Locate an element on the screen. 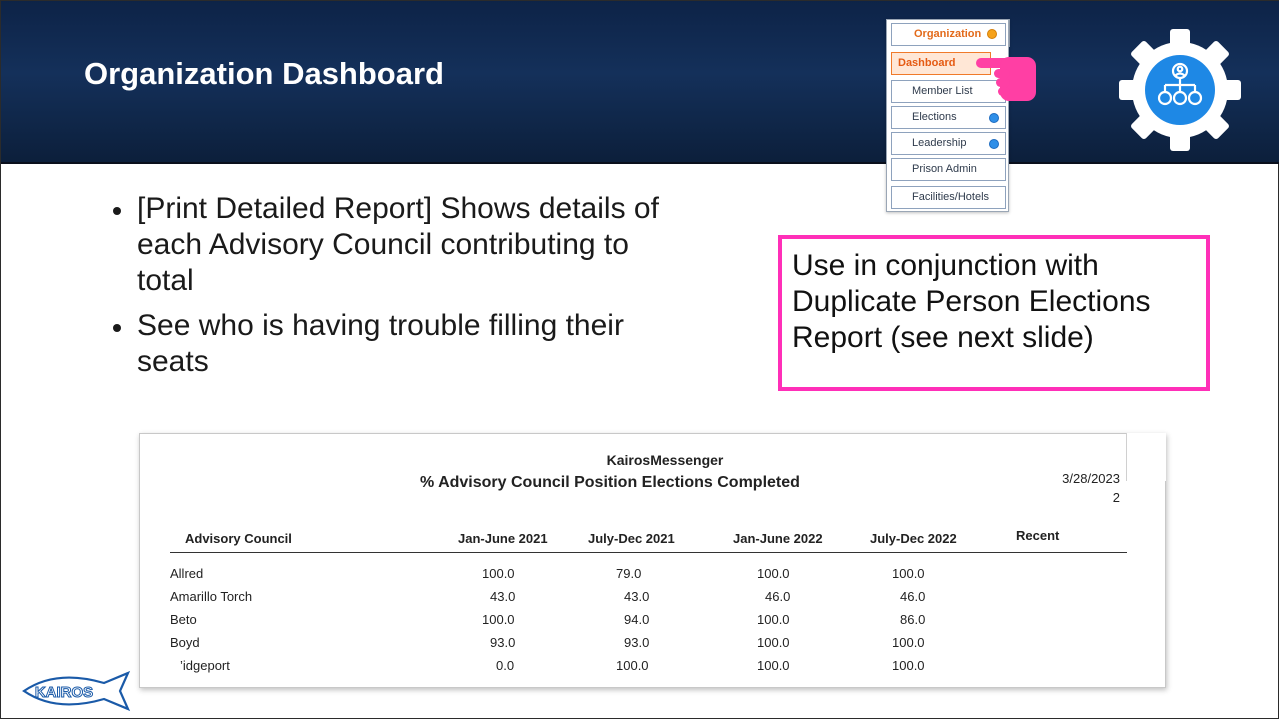 The image size is (1279, 719). menu-item-label: Organization is located at coordinates (948, 34).